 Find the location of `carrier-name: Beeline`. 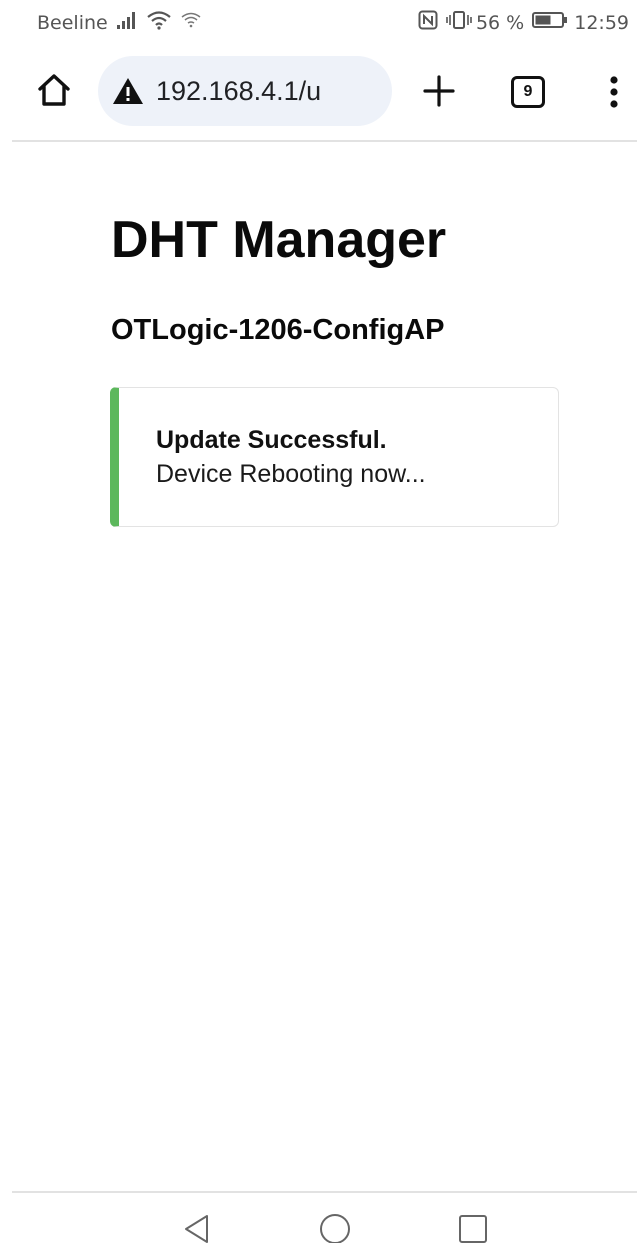

carrier-name: Beeline is located at coordinates (72, 22).